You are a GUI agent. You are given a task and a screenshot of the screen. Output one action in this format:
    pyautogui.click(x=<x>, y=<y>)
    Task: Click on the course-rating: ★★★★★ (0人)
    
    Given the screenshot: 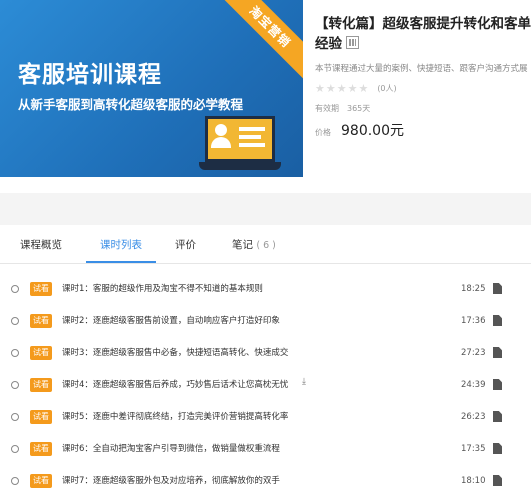 What is the action you would take?
    pyautogui.click(x=423, y=88)
    